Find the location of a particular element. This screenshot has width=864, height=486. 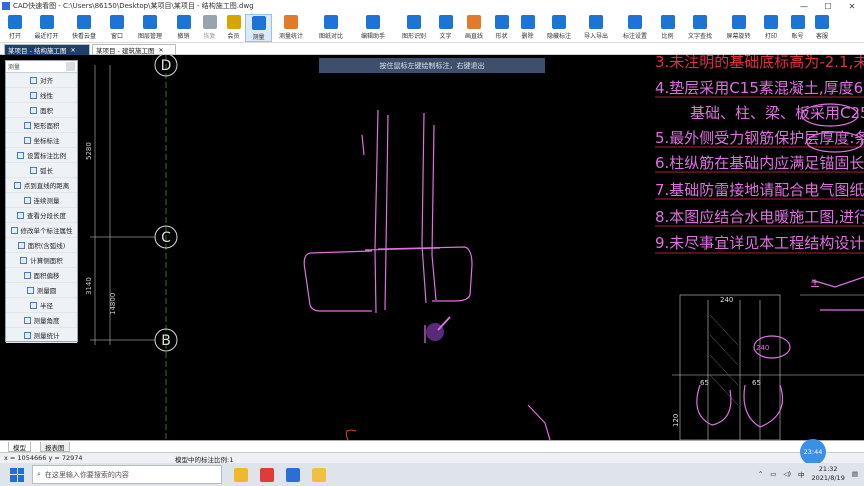

toolbar-button-4: 图层管理 is located at coordinates (150, 28).